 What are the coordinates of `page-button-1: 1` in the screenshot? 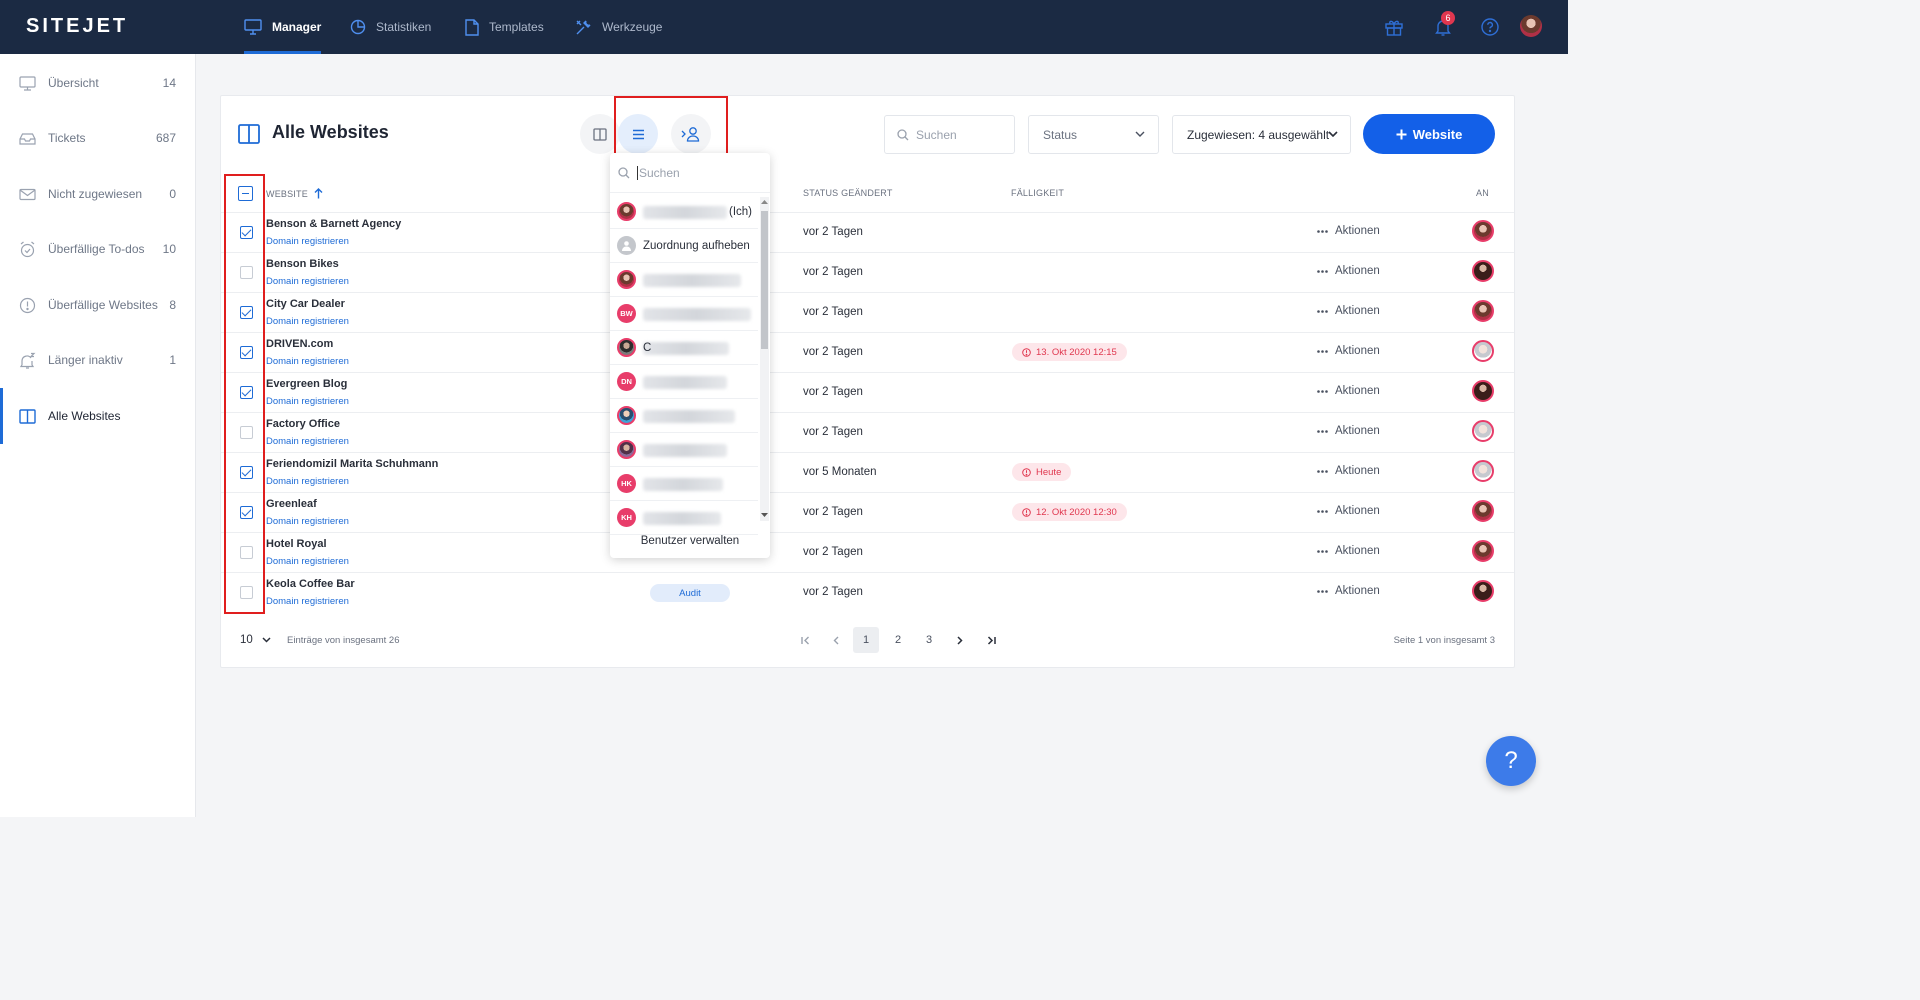 It's located at (866, 640).